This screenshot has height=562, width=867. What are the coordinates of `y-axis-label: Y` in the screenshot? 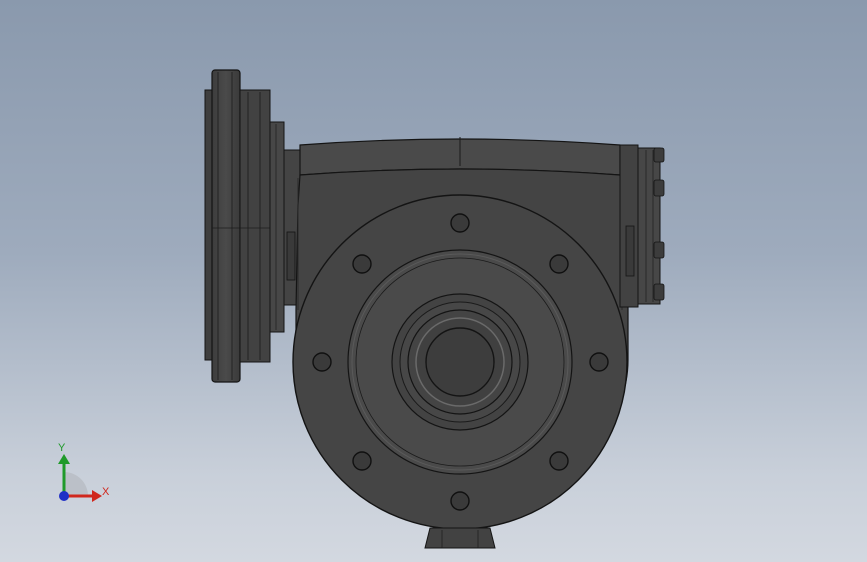 It's located at (62, 448).